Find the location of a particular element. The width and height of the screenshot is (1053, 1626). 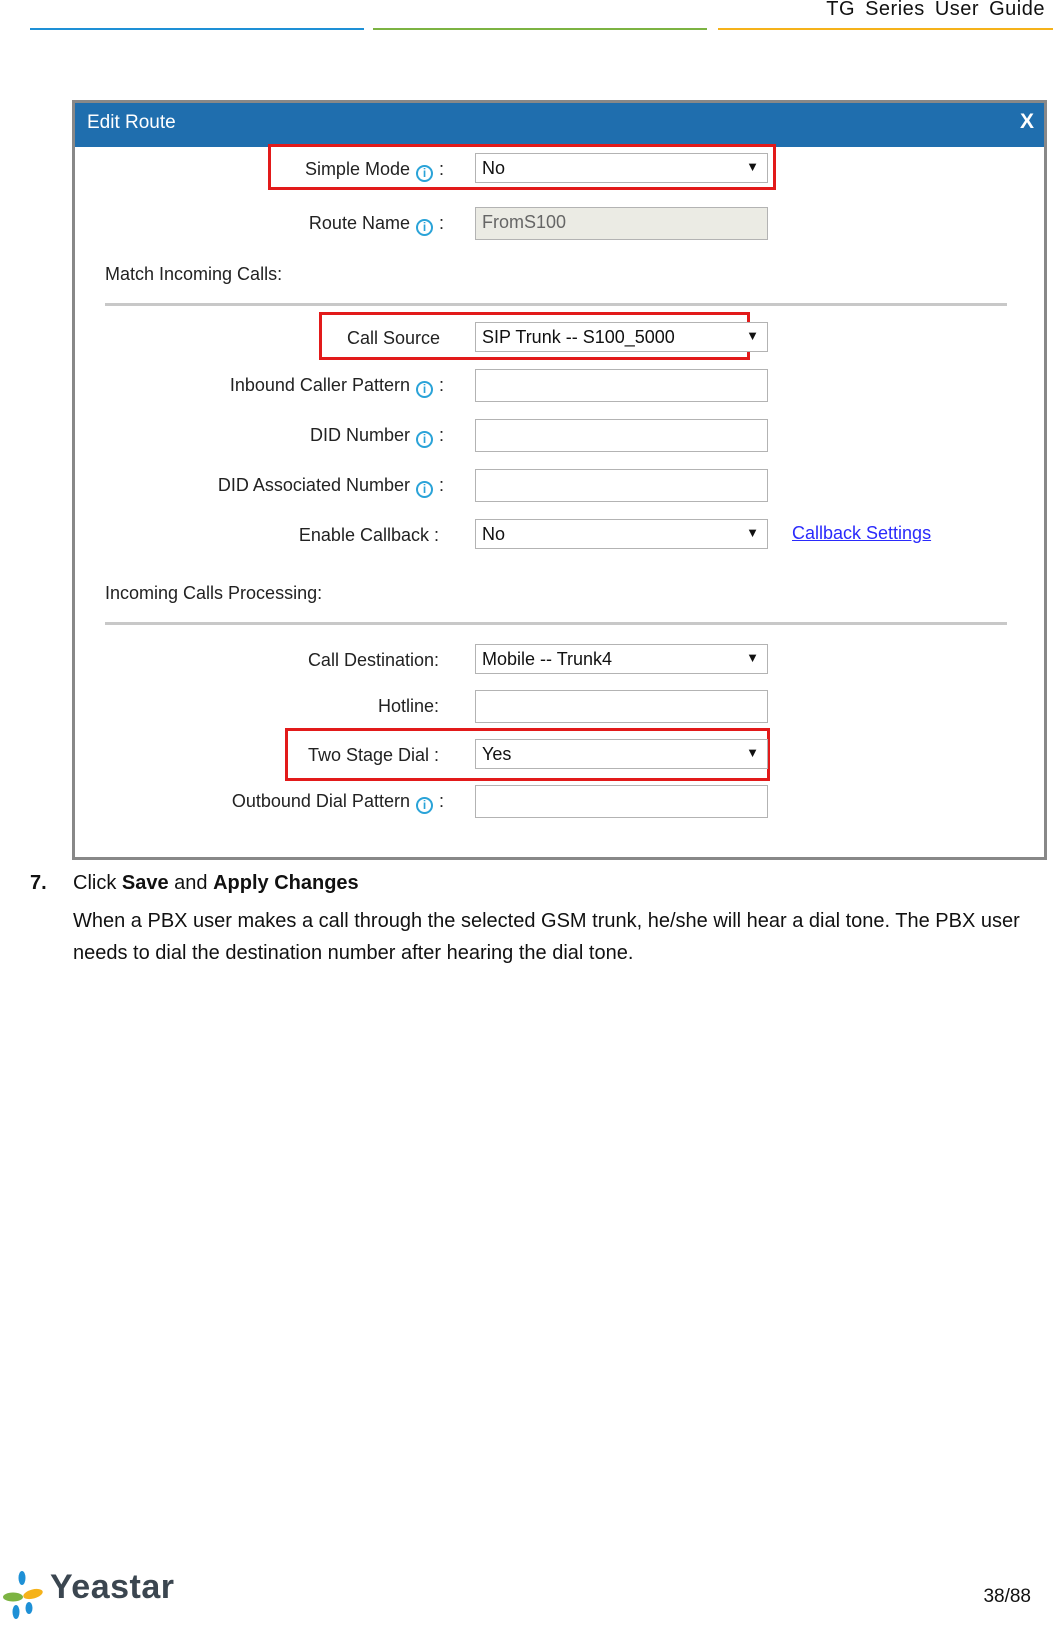

inbound-caller-pattern-input is located at coordinates (621, 385).